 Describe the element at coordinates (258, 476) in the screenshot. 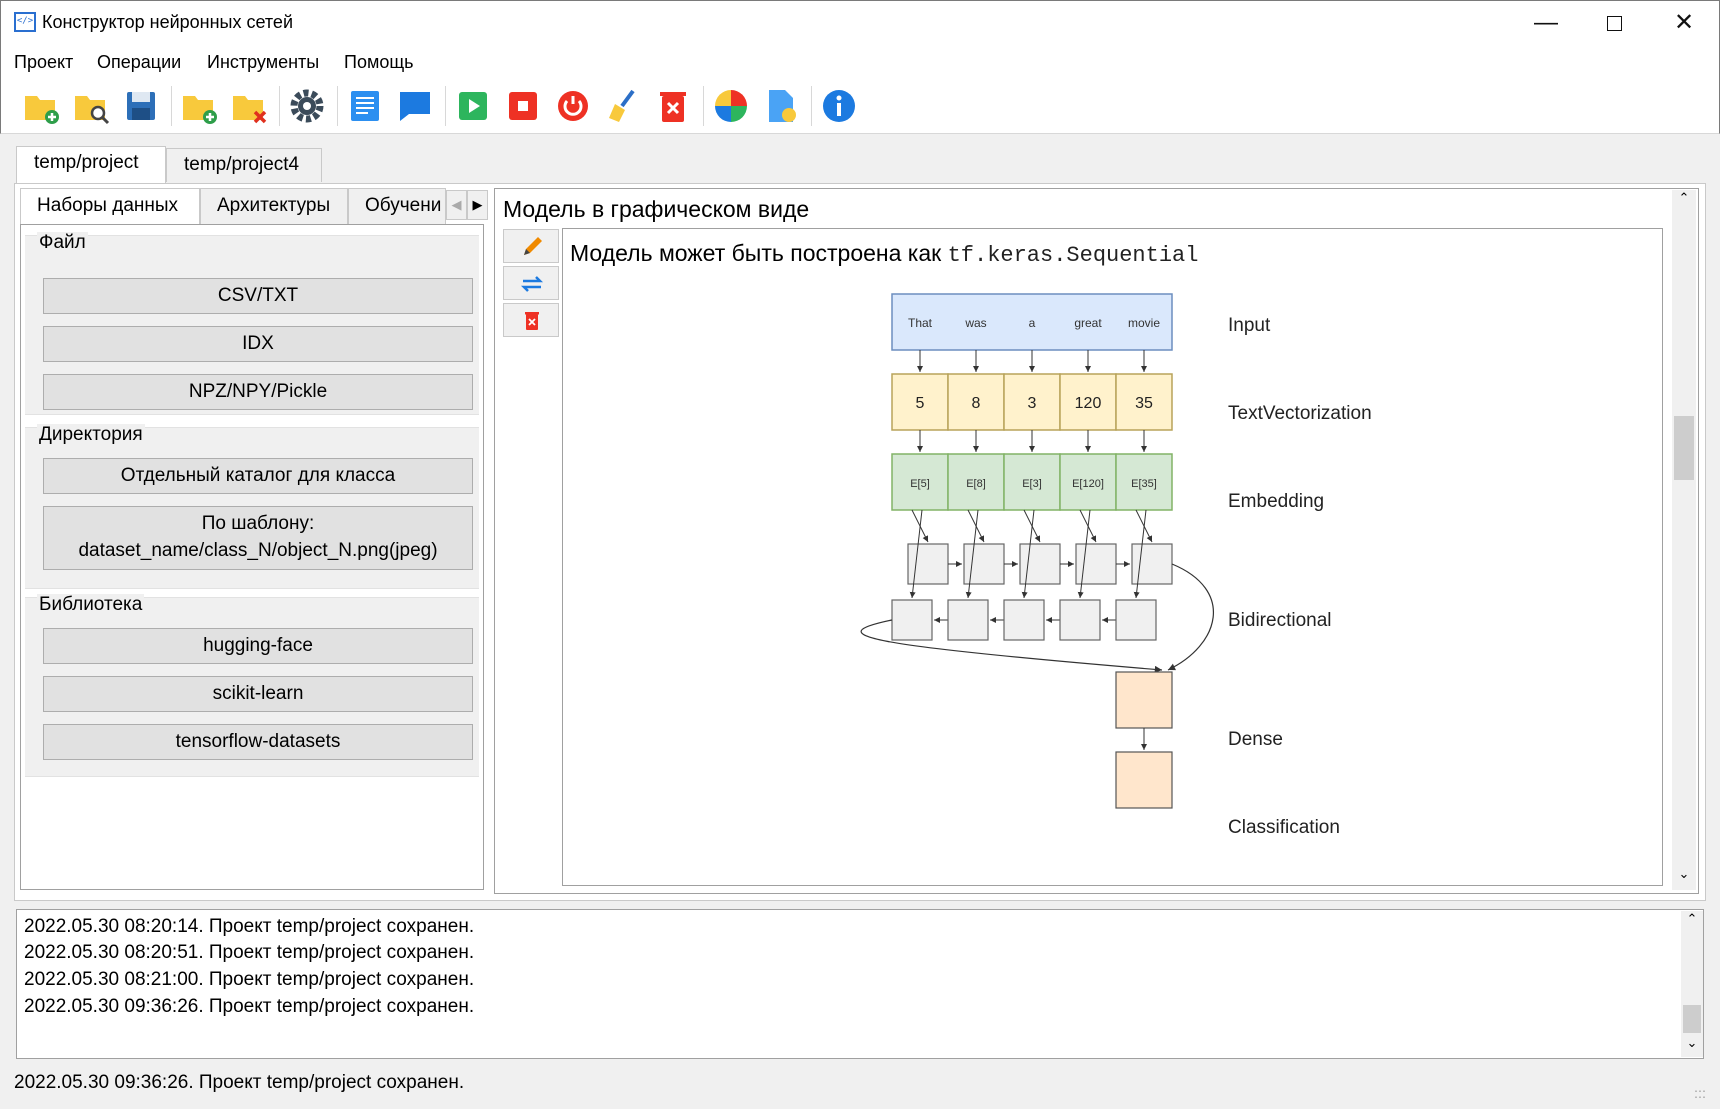

I see `class-directory-button: Отдельный каталог для класса` at that location.